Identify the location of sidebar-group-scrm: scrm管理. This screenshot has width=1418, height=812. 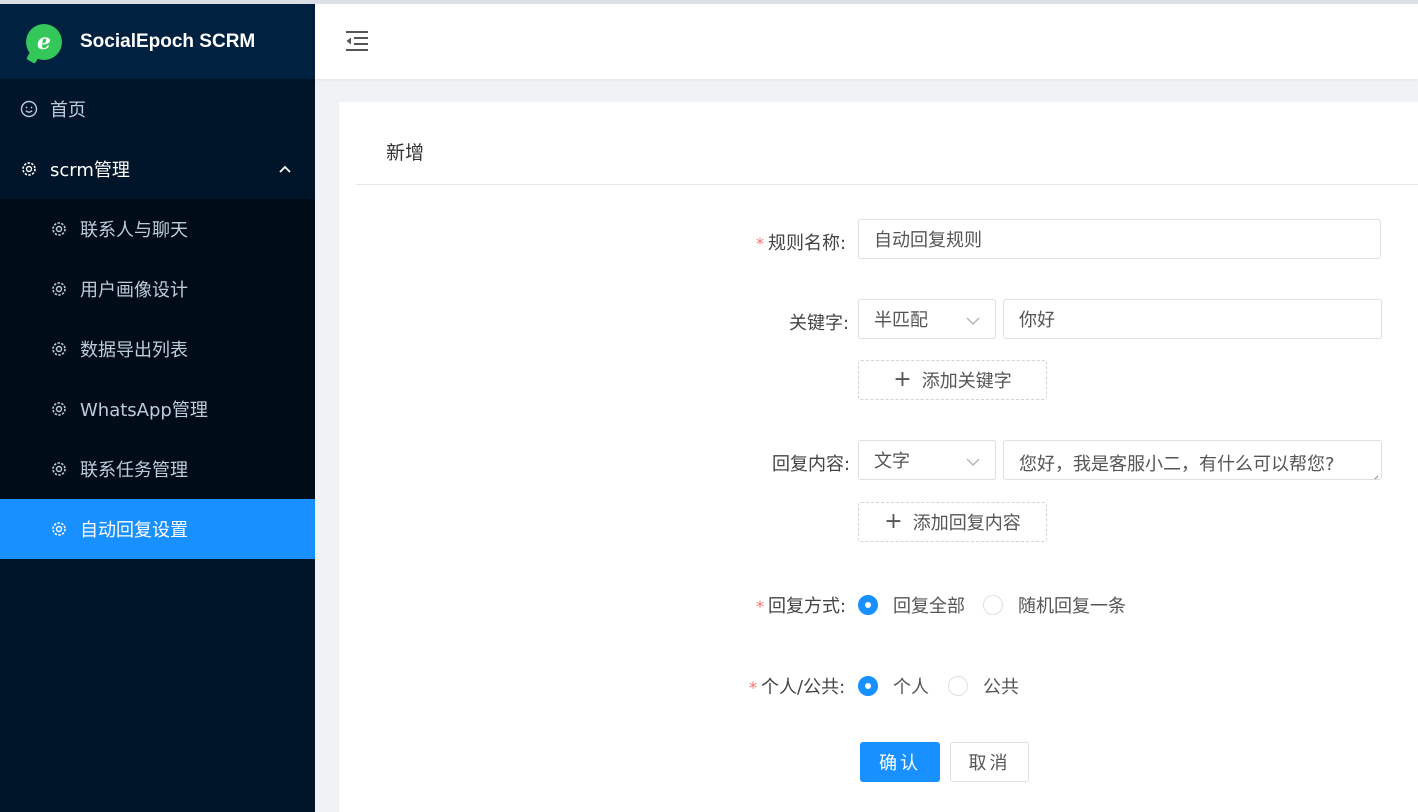
(157, 169).